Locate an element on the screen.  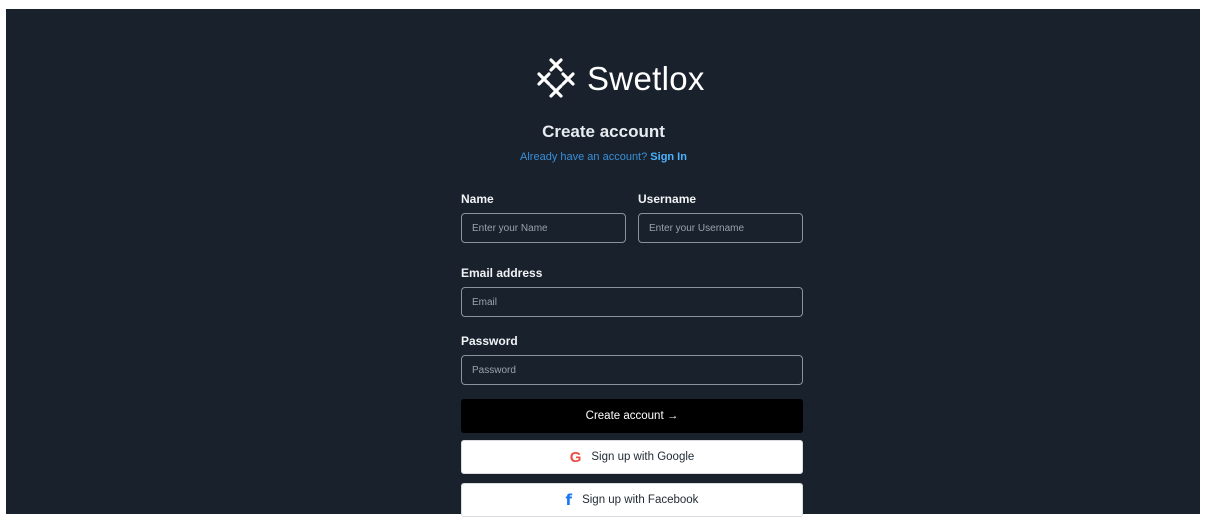
google-signup-label: Sign up with Google is located at coordinates (643, 457).